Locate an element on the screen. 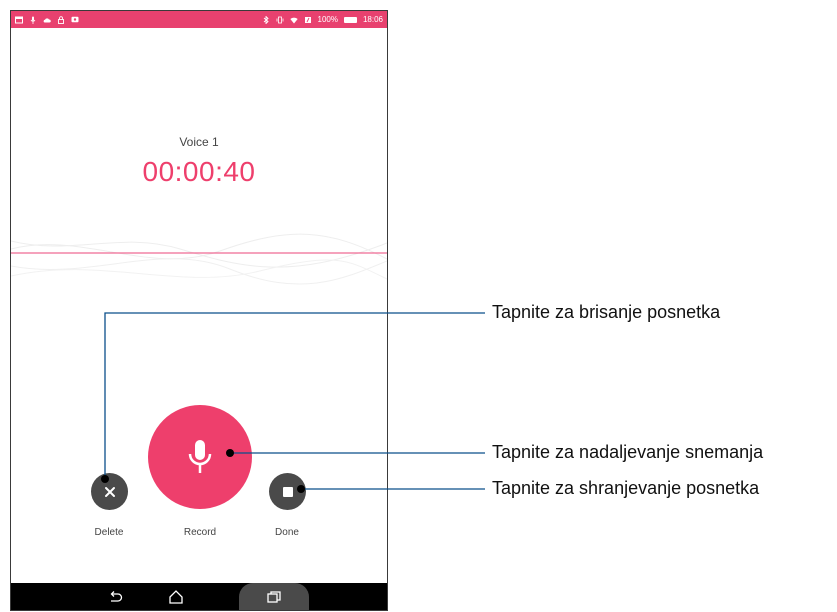  vibrate-icon is located at coordinates (280, 20).